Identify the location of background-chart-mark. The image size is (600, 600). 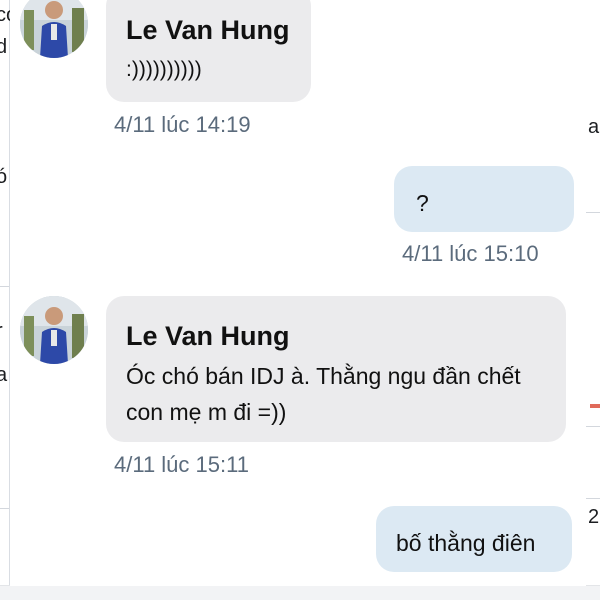
(595, 406).